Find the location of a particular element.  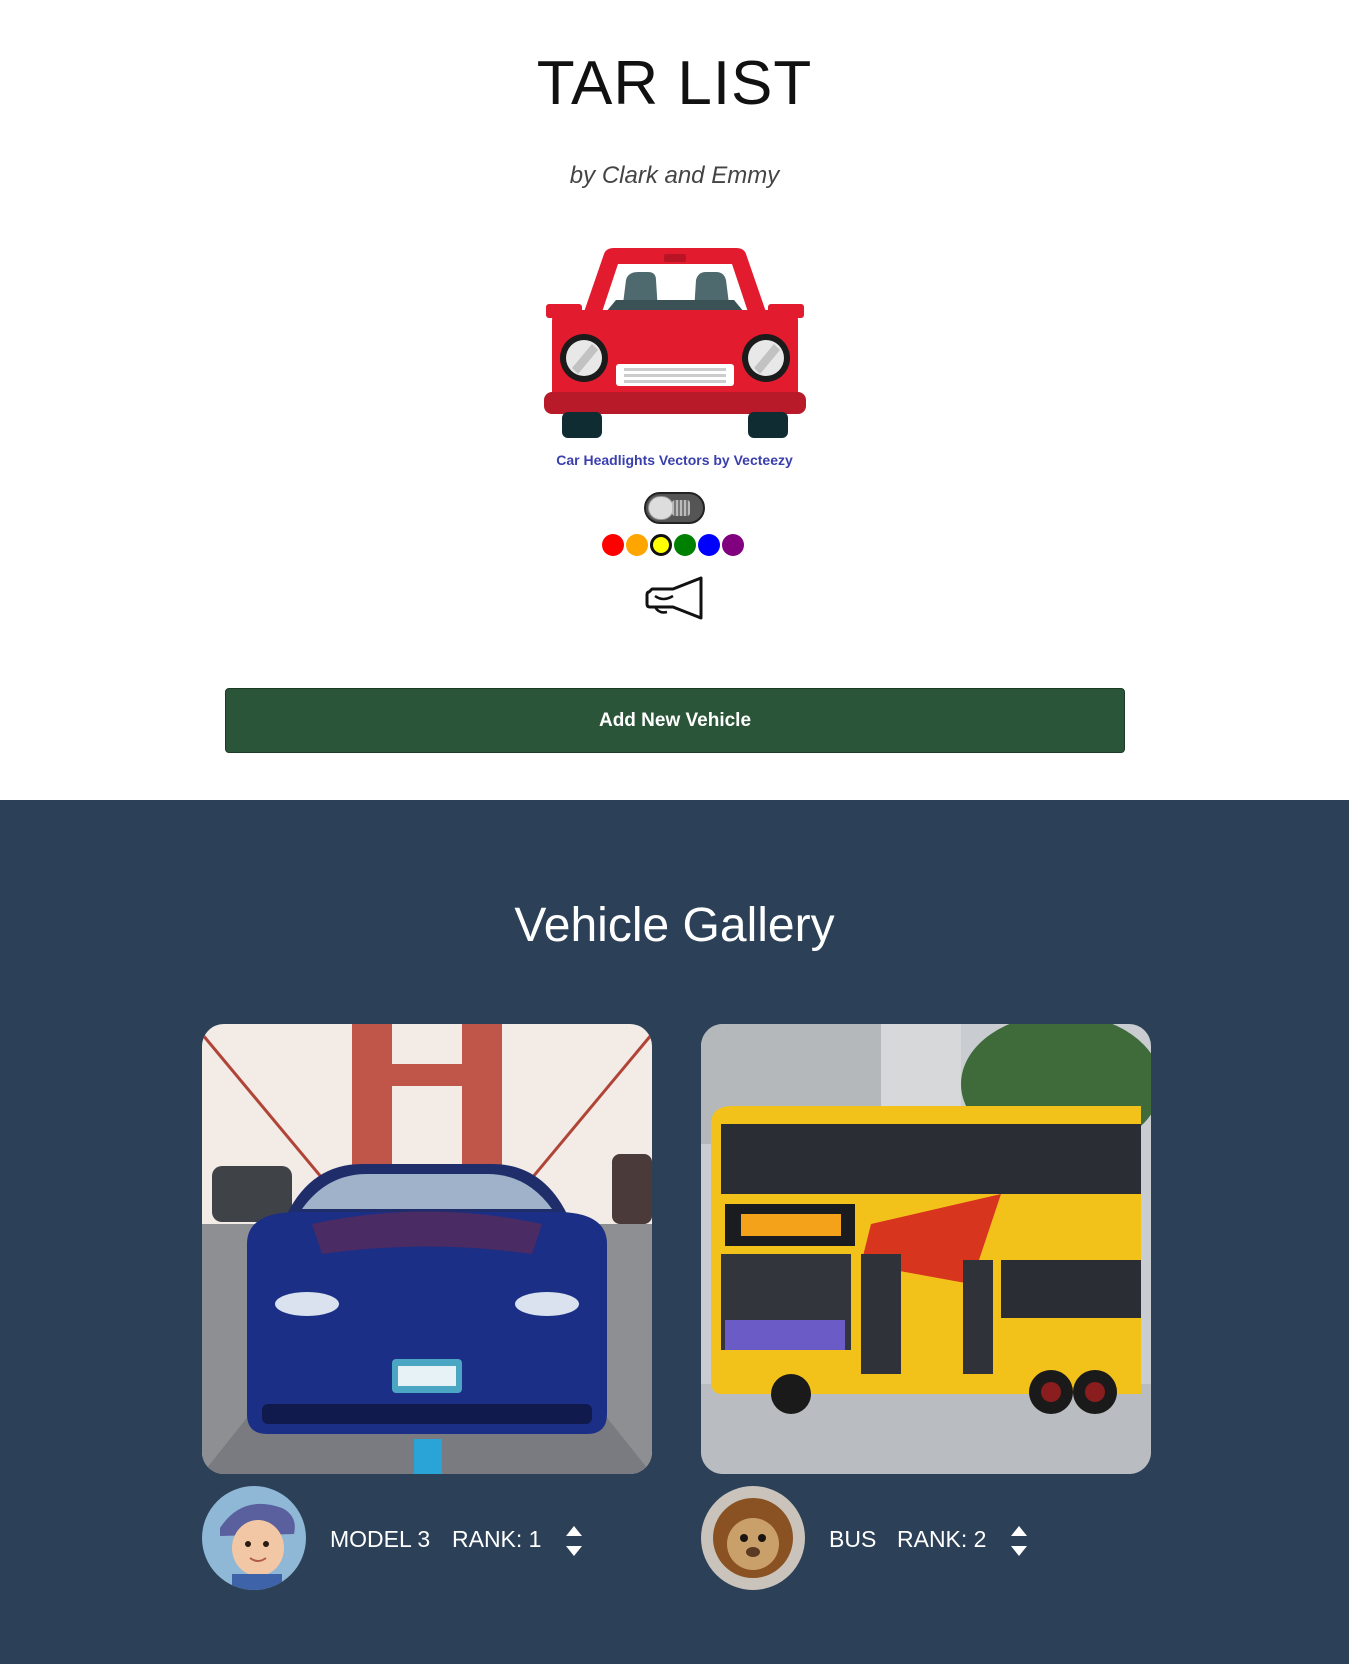

theme-toggle is located at coordinates (674, 508).